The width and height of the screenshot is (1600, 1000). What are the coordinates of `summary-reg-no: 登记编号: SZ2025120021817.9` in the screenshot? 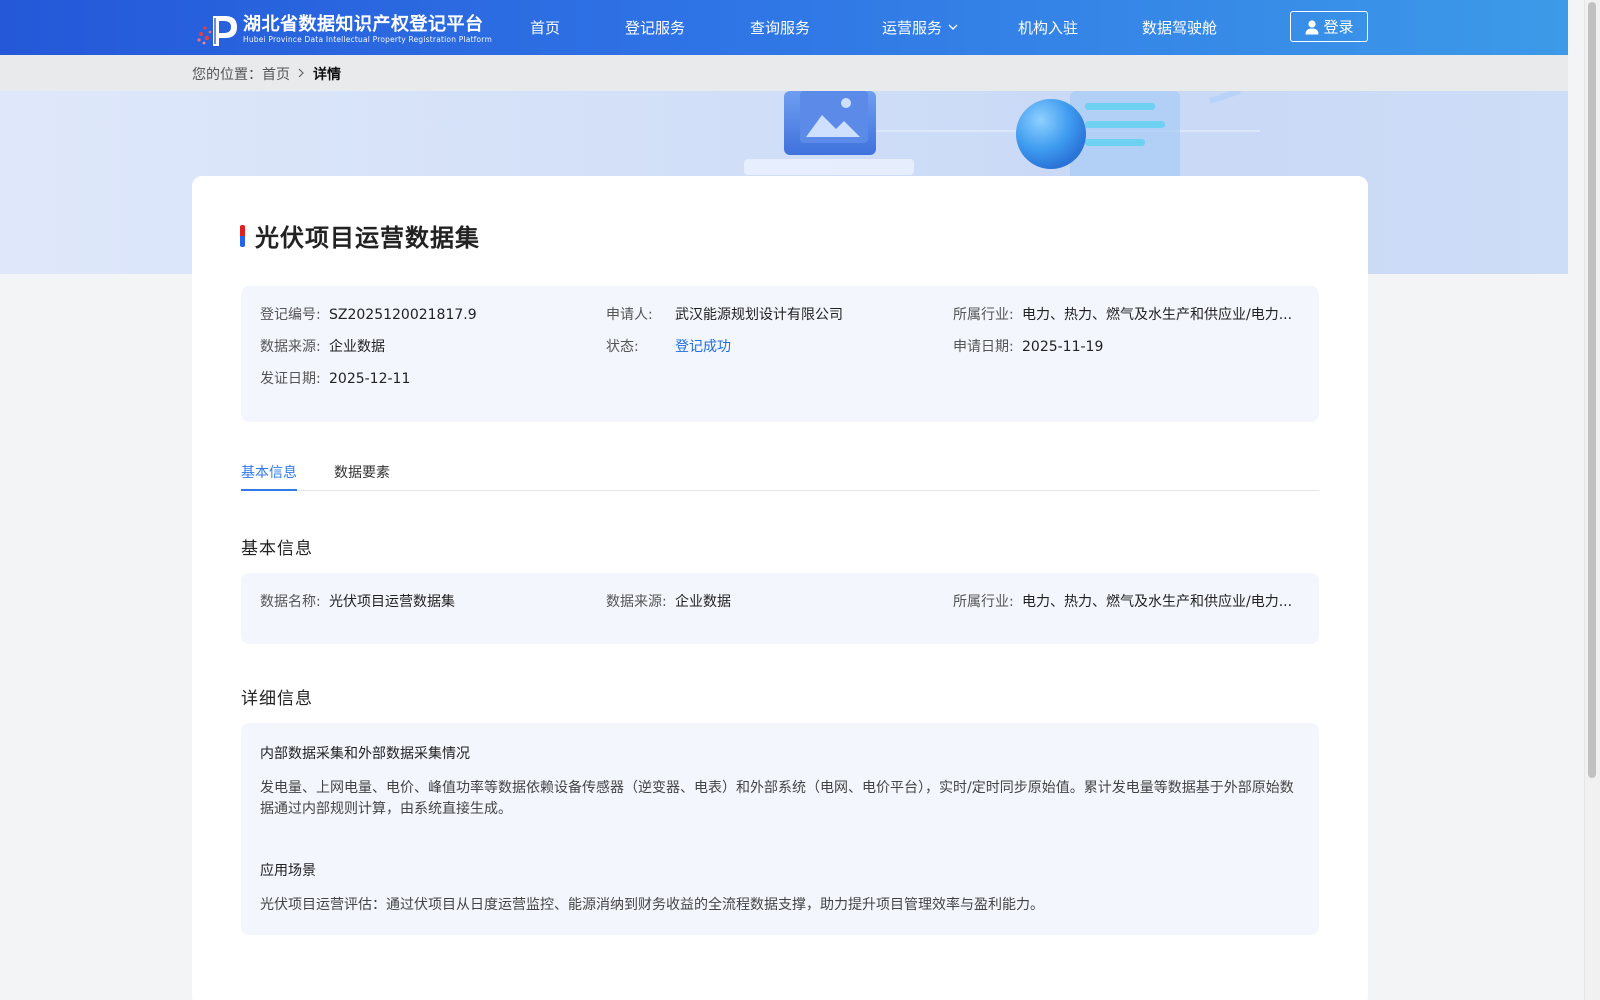 It's located at (368, 315).